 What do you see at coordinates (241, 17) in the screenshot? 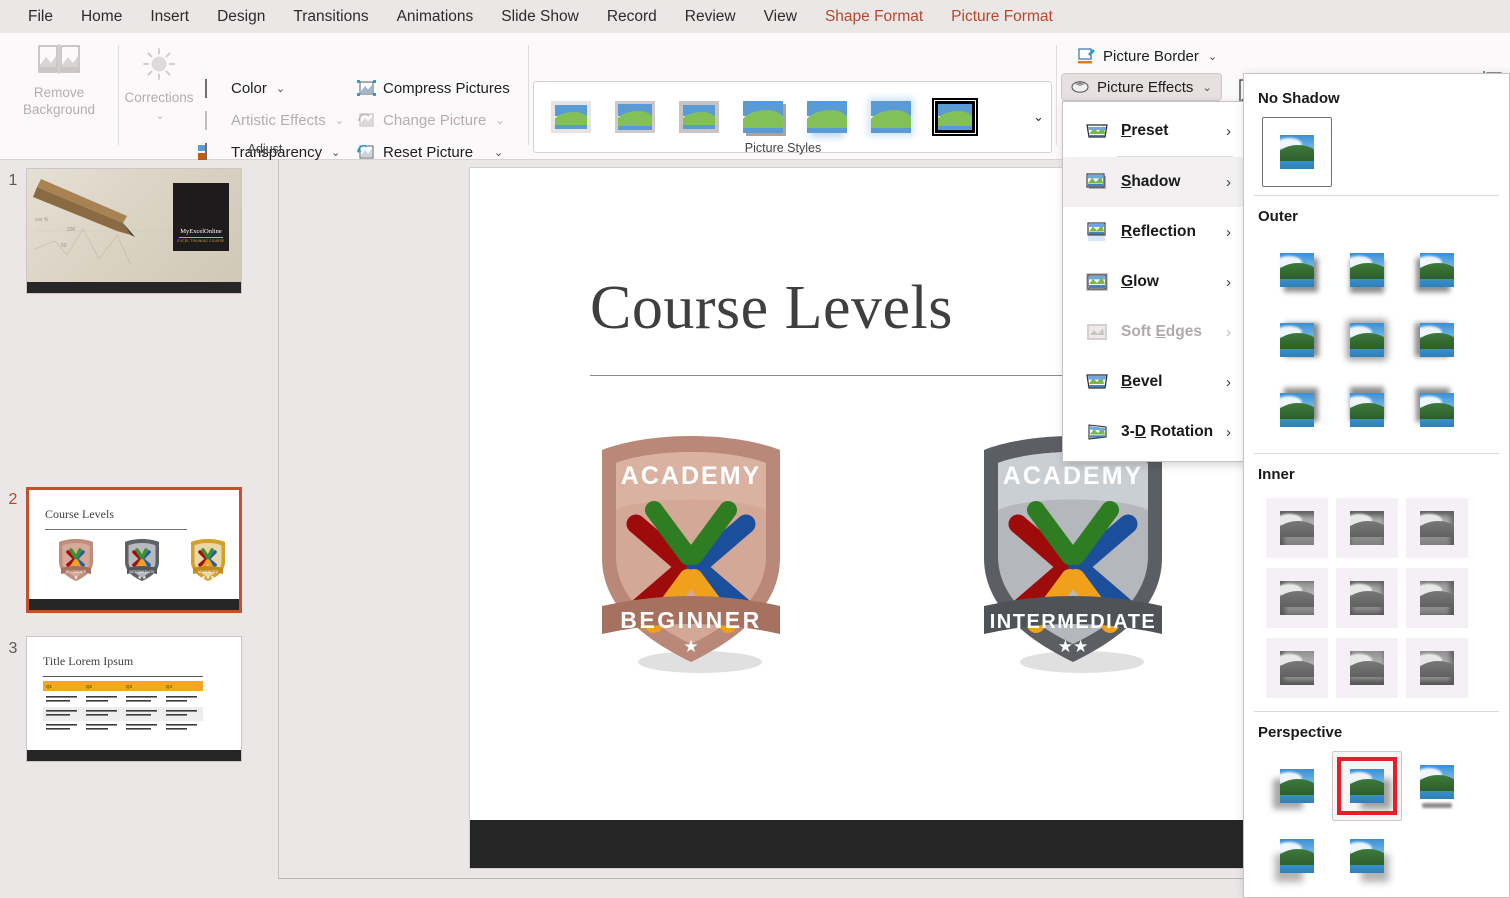
I see `tab-design: Design` at bounding box center [241, 17].